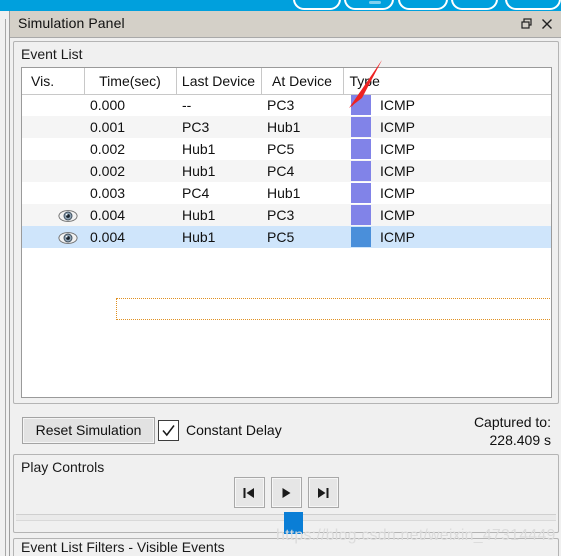 Image resolution: width=561 pixels, height=556 pixels. Describe the element at coordinates (285, 24) in the screenshot. I see `window-titlebar: Simulation Panel` at that location.